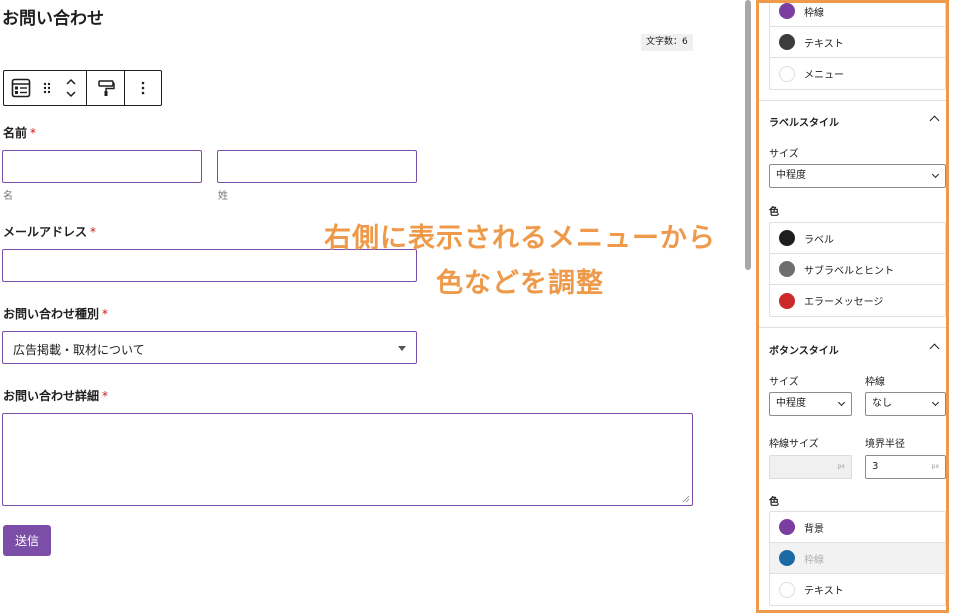  I want to click on inquiry-type-label: お問い合わせ種別 *, so click(55, 313).